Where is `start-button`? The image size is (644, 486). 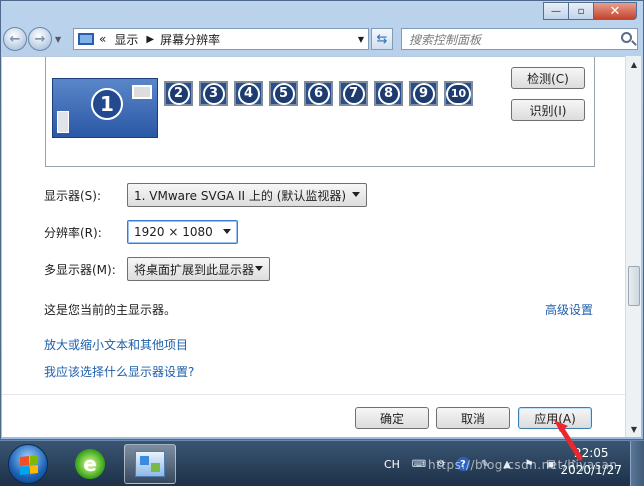 start-button is located at coordinates (28, 464).